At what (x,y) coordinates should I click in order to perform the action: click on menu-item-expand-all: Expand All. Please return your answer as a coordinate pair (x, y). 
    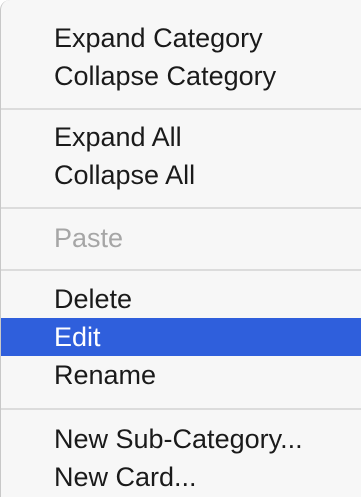
    Looking at the image, I should click on (181, 137).